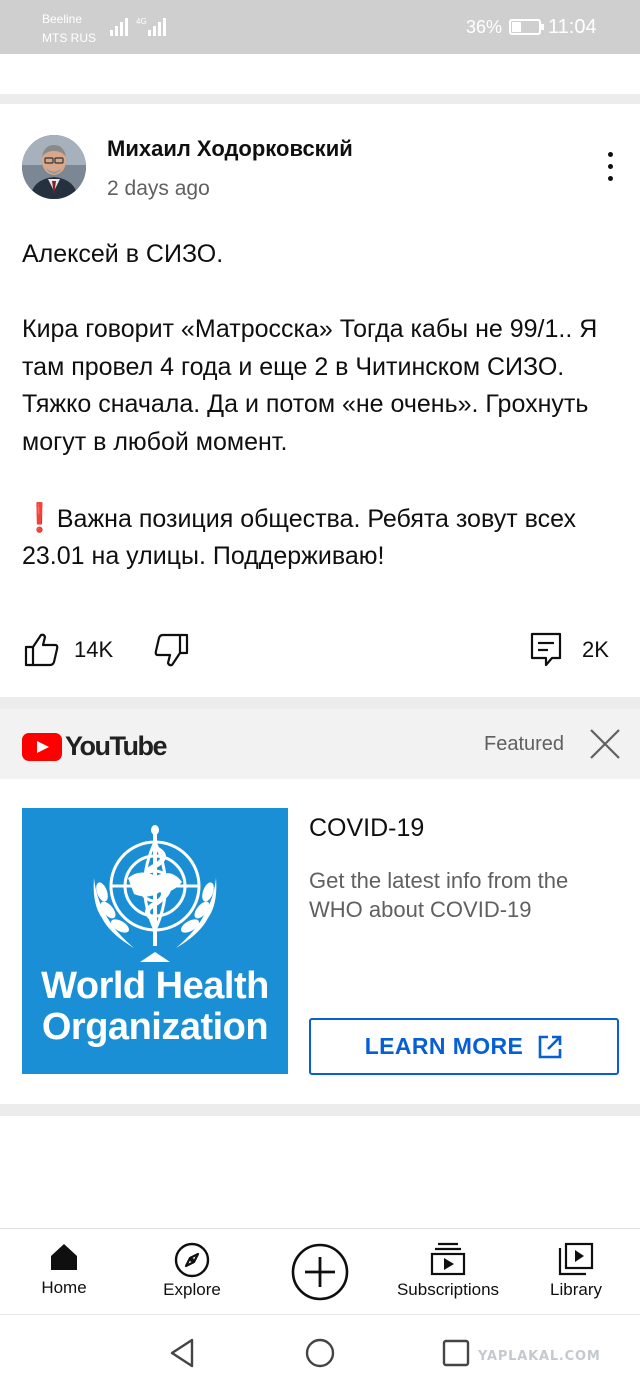 The height and width of the screenshot is (1387, 640). I want to click on dislike-icon, so click(171, 650).